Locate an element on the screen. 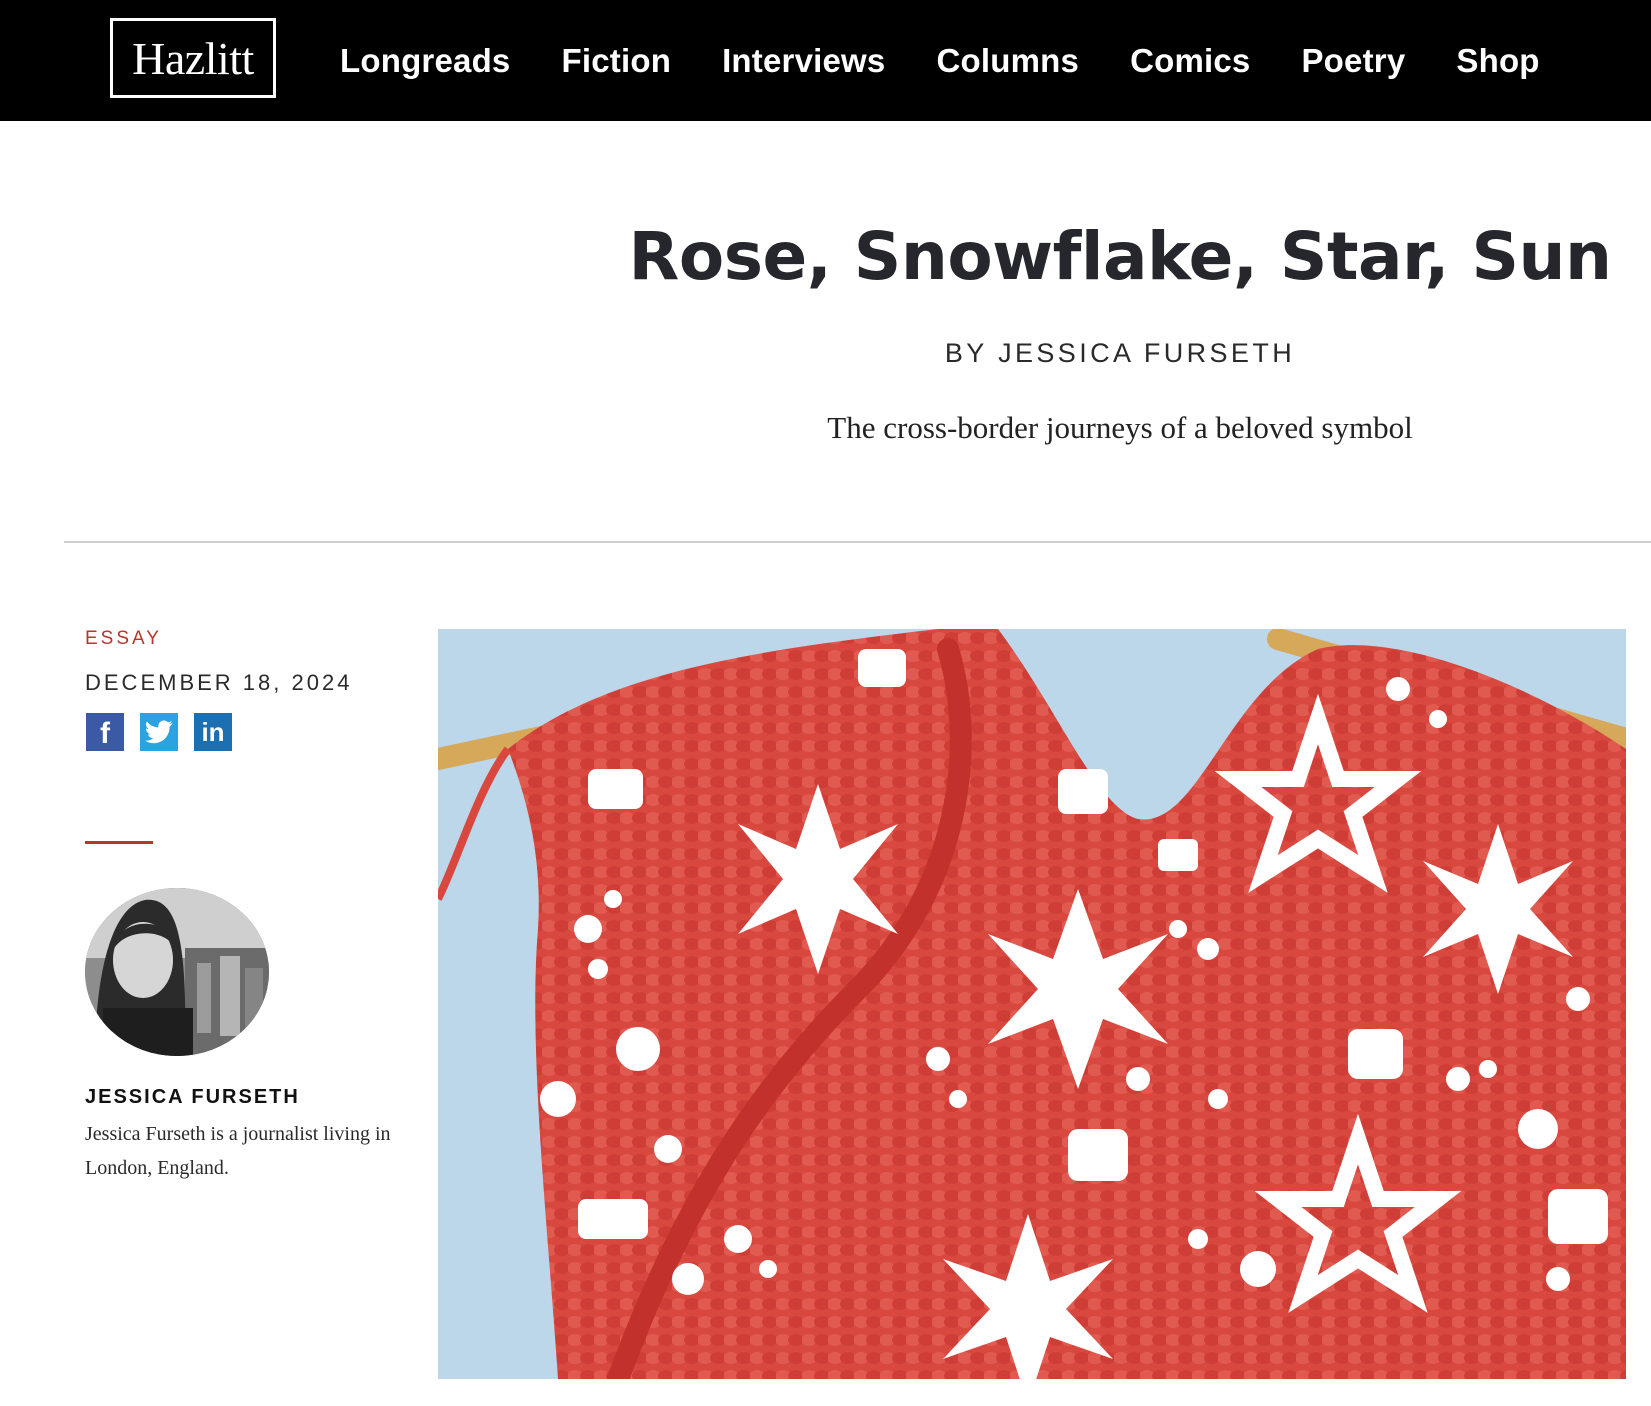  hazlitt-logo: Hazlitt is located at coordinates (193, 58).